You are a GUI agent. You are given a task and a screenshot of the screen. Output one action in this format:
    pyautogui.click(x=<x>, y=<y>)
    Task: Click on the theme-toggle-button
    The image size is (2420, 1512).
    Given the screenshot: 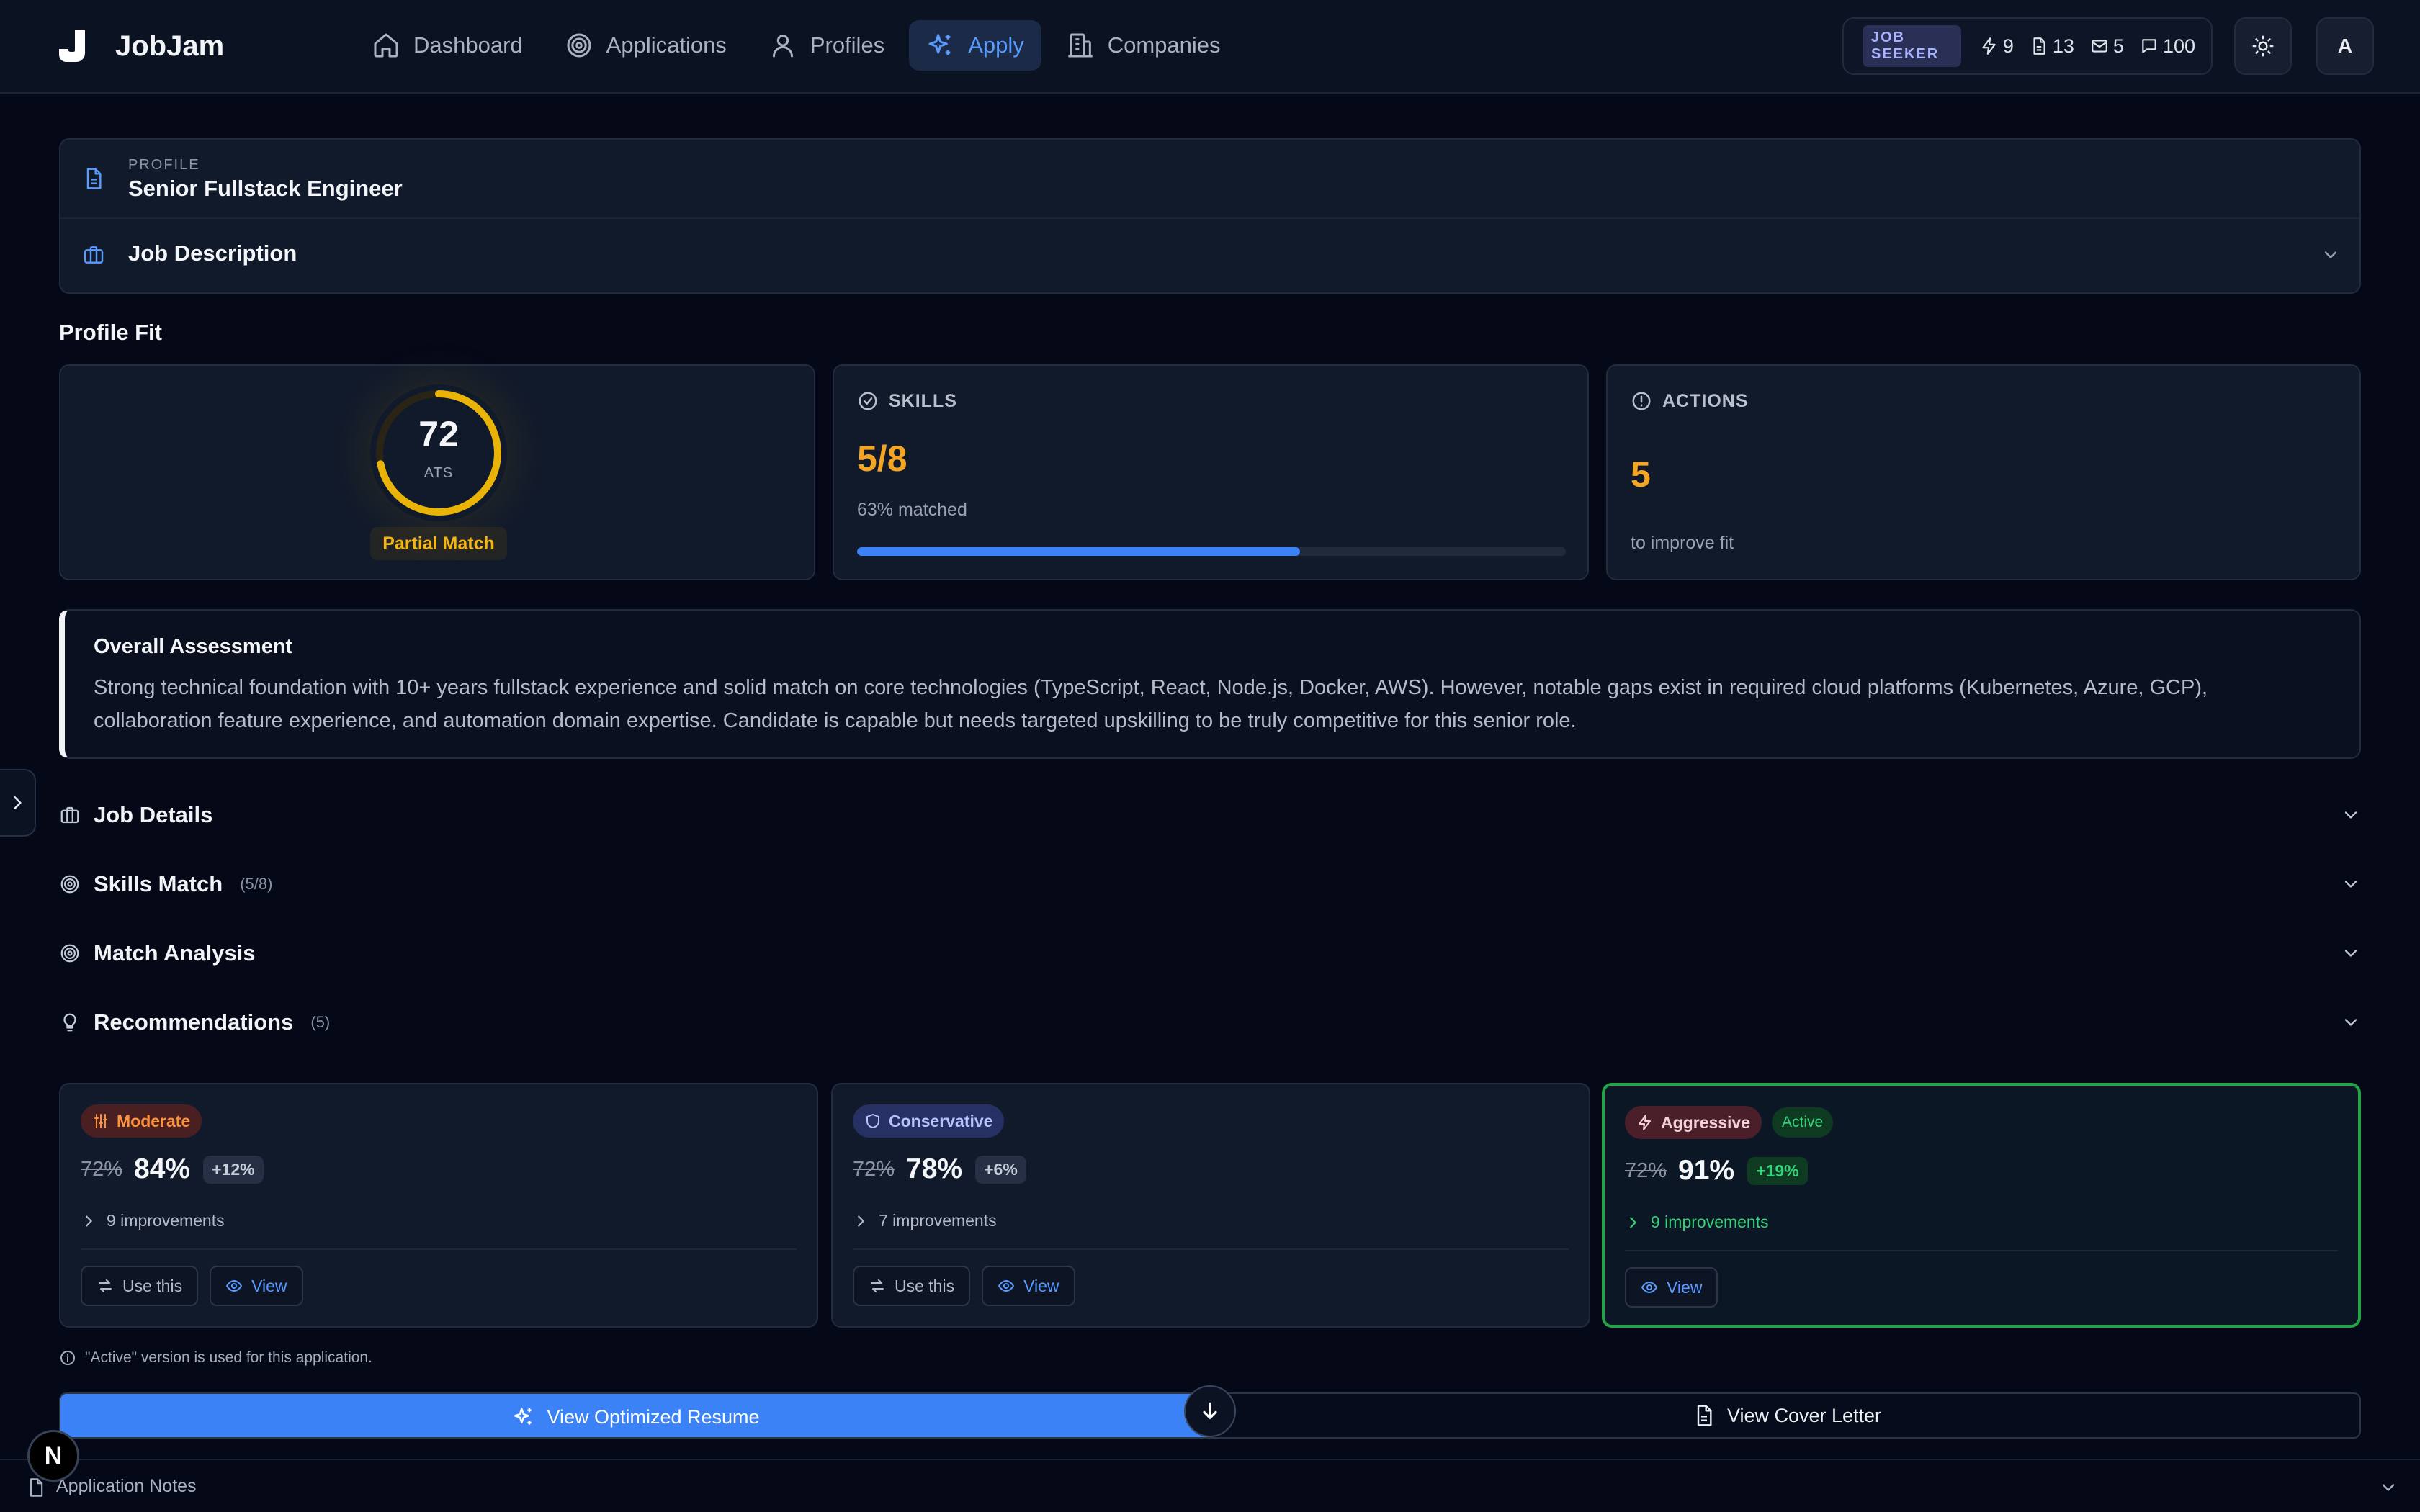 What is the action you would take?
    pyautogui.click(x=2263, y=46)
    